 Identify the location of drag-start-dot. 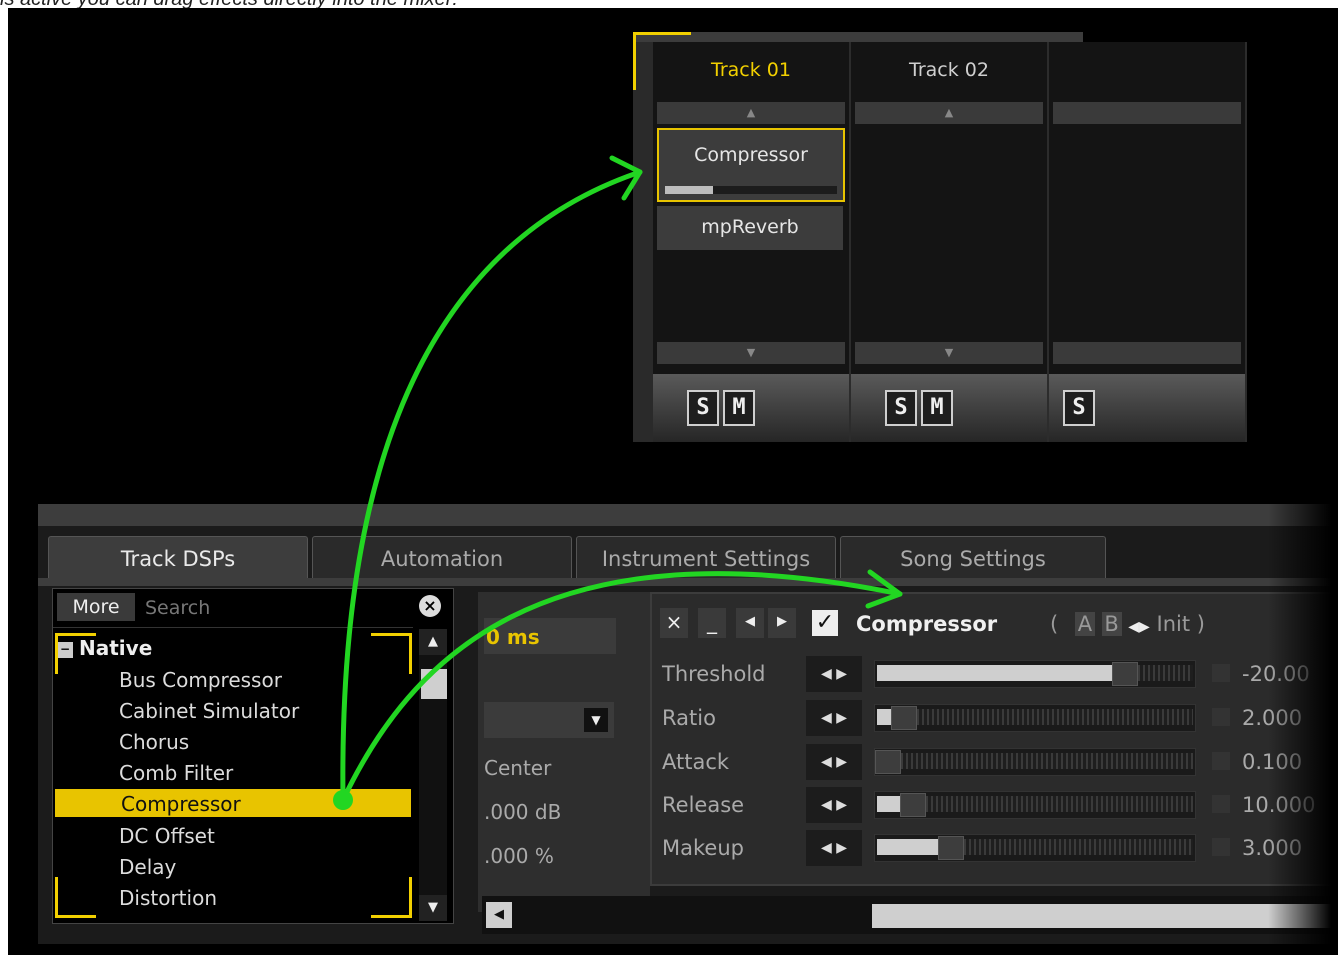
(343, 800).